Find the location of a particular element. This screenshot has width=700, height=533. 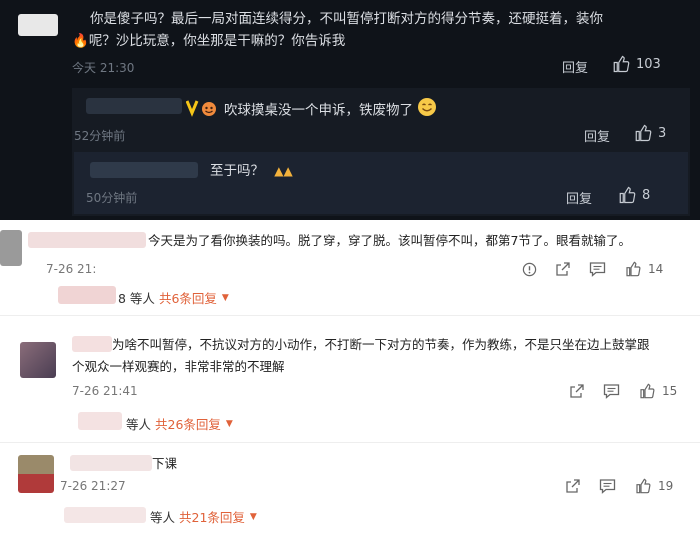

comment-time: 今天 21:30 is located at coordinates (103, 68).